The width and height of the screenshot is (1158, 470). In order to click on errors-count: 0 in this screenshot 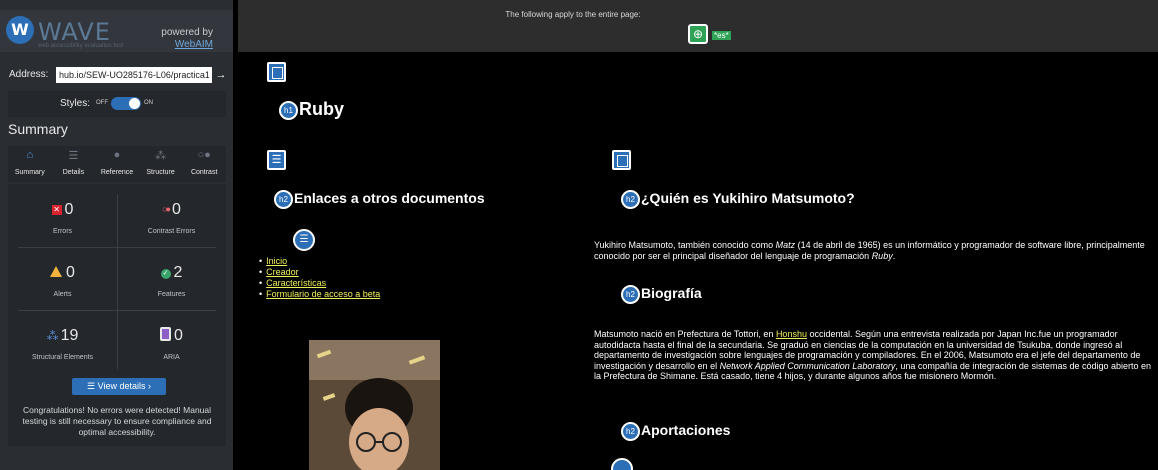, I will do `click(69, 209)`.